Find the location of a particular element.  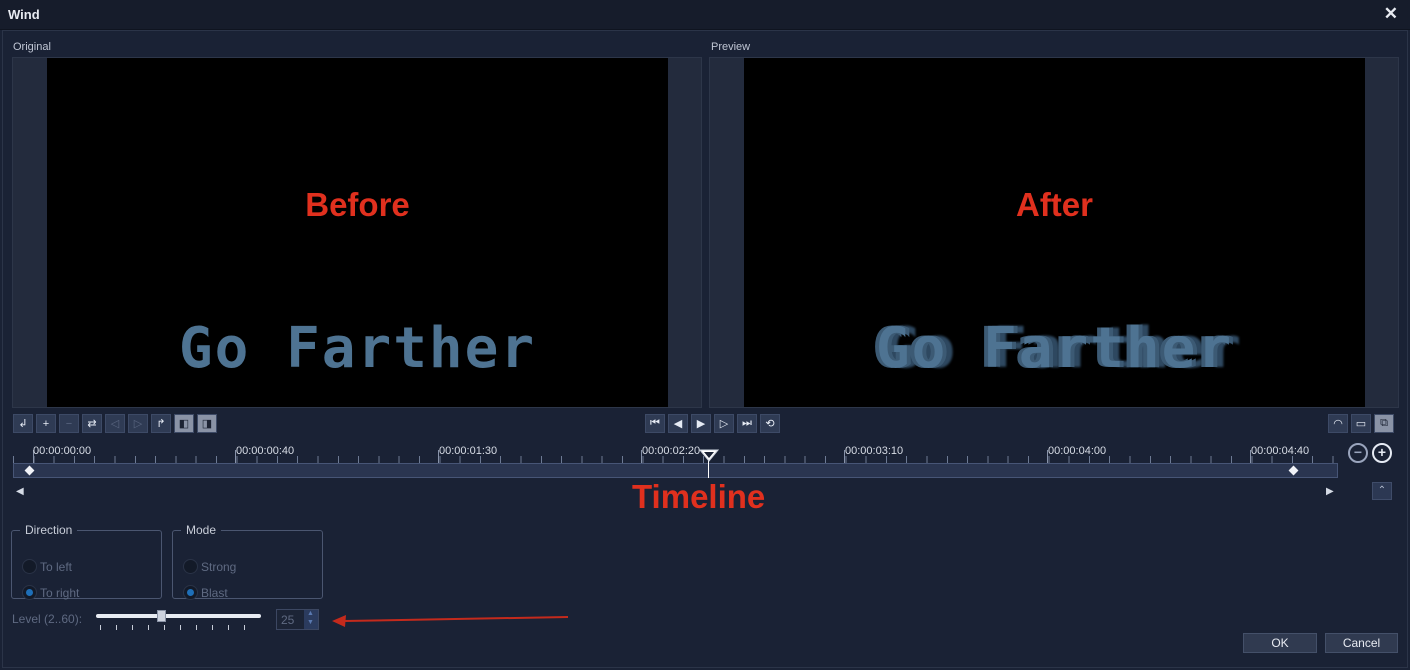

ruler-tick-label: 00:00:04:00 is located at coordinates (1077, 451).